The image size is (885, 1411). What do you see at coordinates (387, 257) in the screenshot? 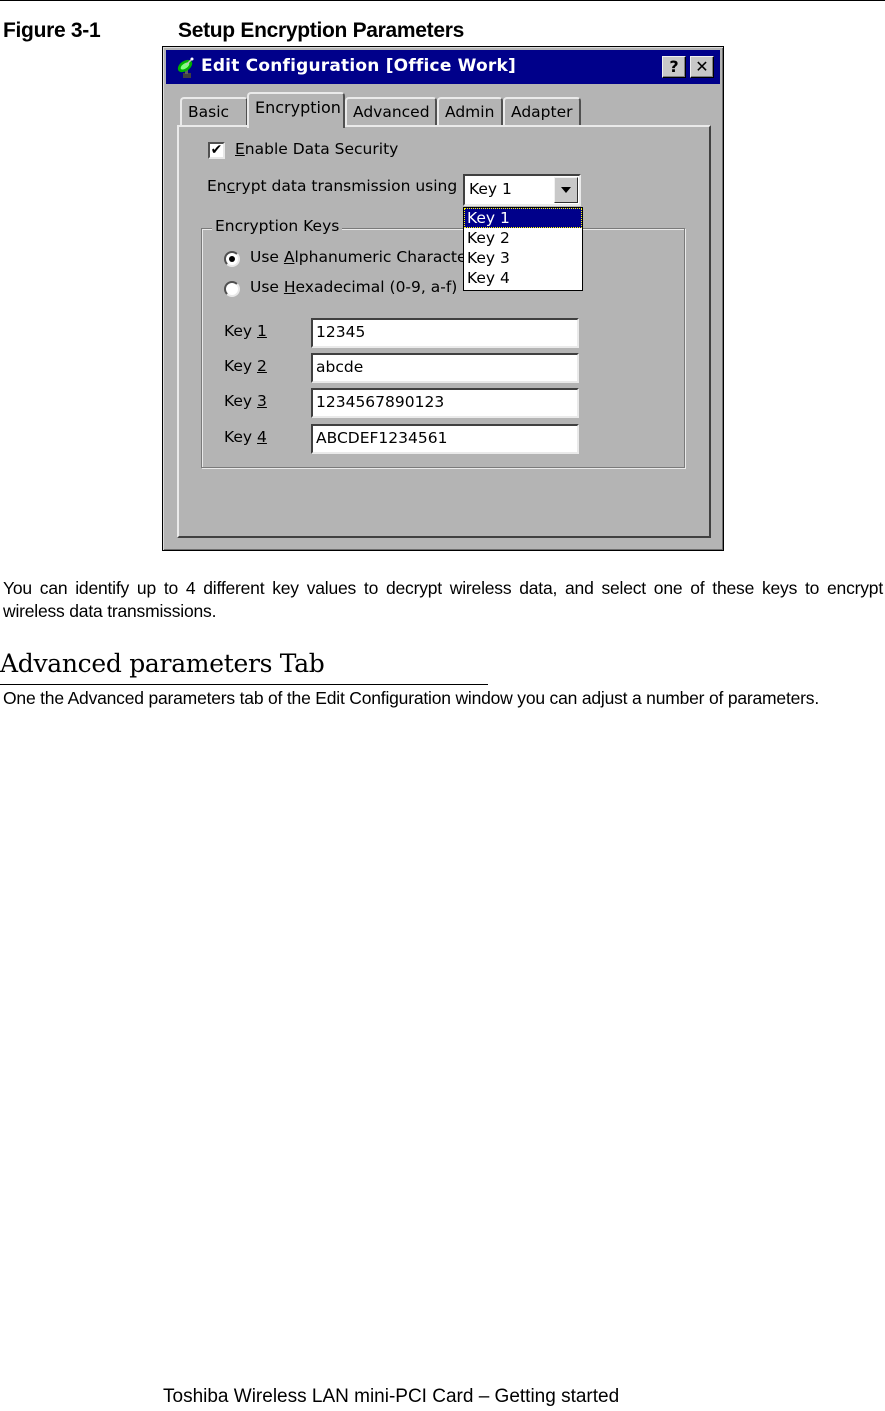
I see `label-text: lphanumeric Characters` at bounding box center [387, 257].